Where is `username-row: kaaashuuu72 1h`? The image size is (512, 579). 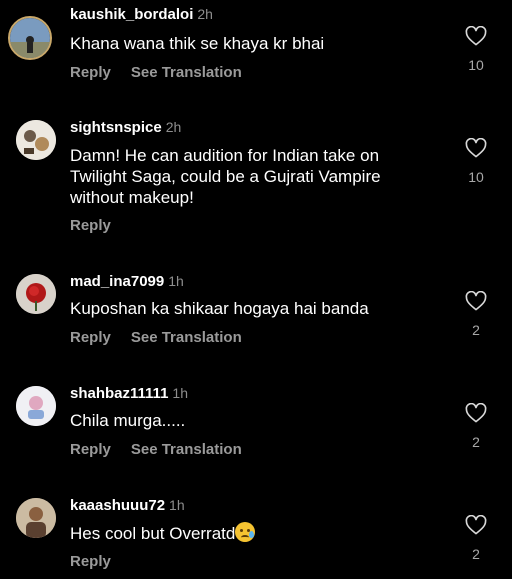
username-row: kaaashuuu72 1h is located at coordinates (127, 506).